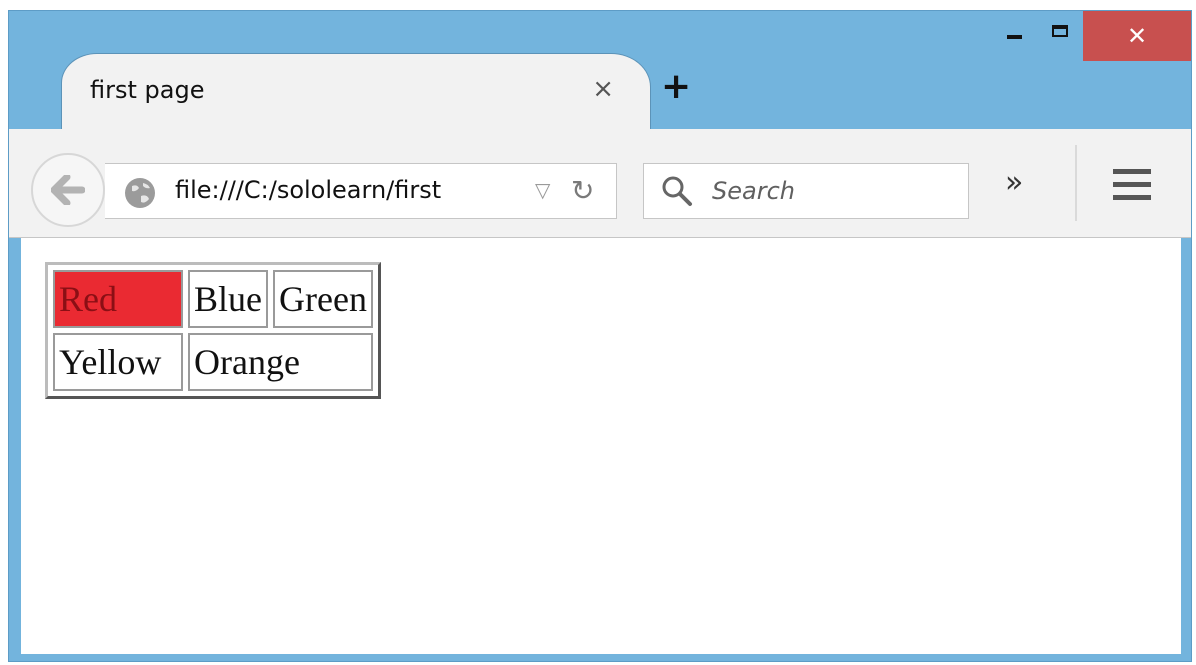 The width and height of the screenshot is (1196, 665). Describe the element at coordinates (582, 190) in the screenshot. I see `reload-icon: ↻` at that location.